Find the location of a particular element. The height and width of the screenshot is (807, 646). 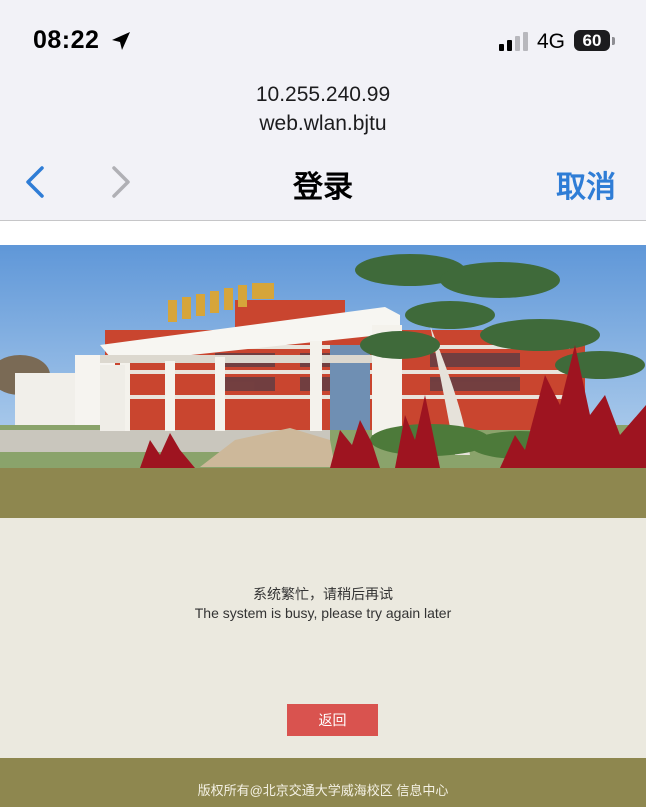

network-type: 4G is located at coordinates (551, 41).